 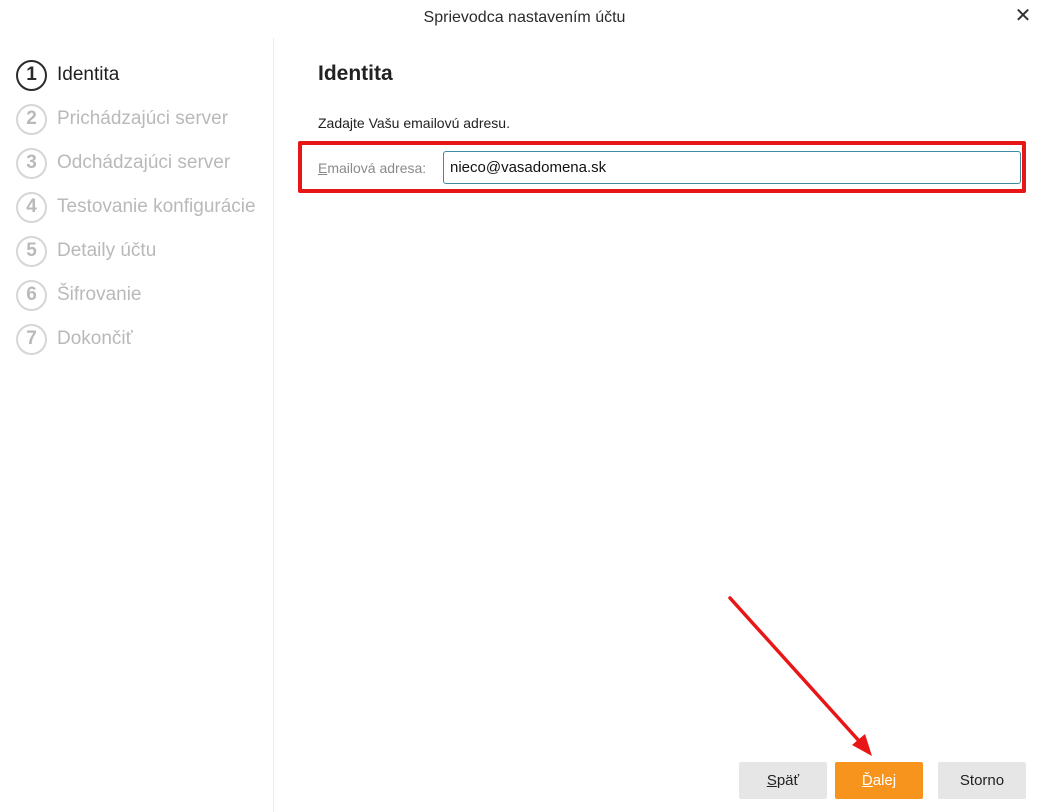 I want to click on instruction-text: Zadajte Vašu emailovú adresu., so click(x=414, y=123).